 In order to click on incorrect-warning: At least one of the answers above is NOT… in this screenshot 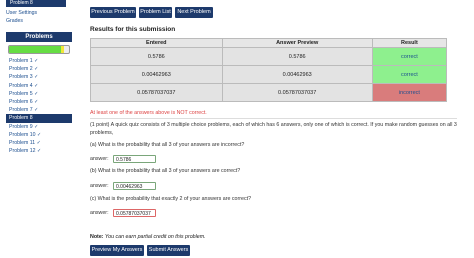, I will do `click(148, 113)`.